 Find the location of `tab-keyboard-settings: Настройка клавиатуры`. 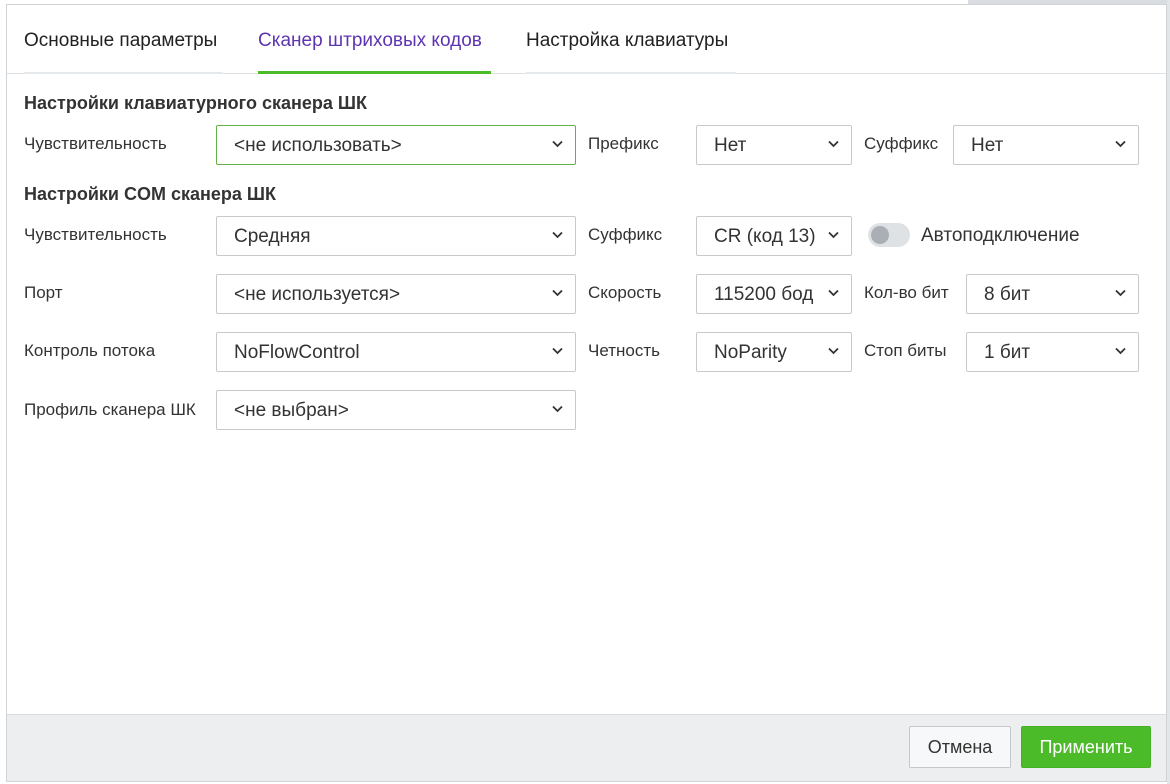

tab-keyboard-settings: Настройка клавиатуры is located at coordinates (631, 39).